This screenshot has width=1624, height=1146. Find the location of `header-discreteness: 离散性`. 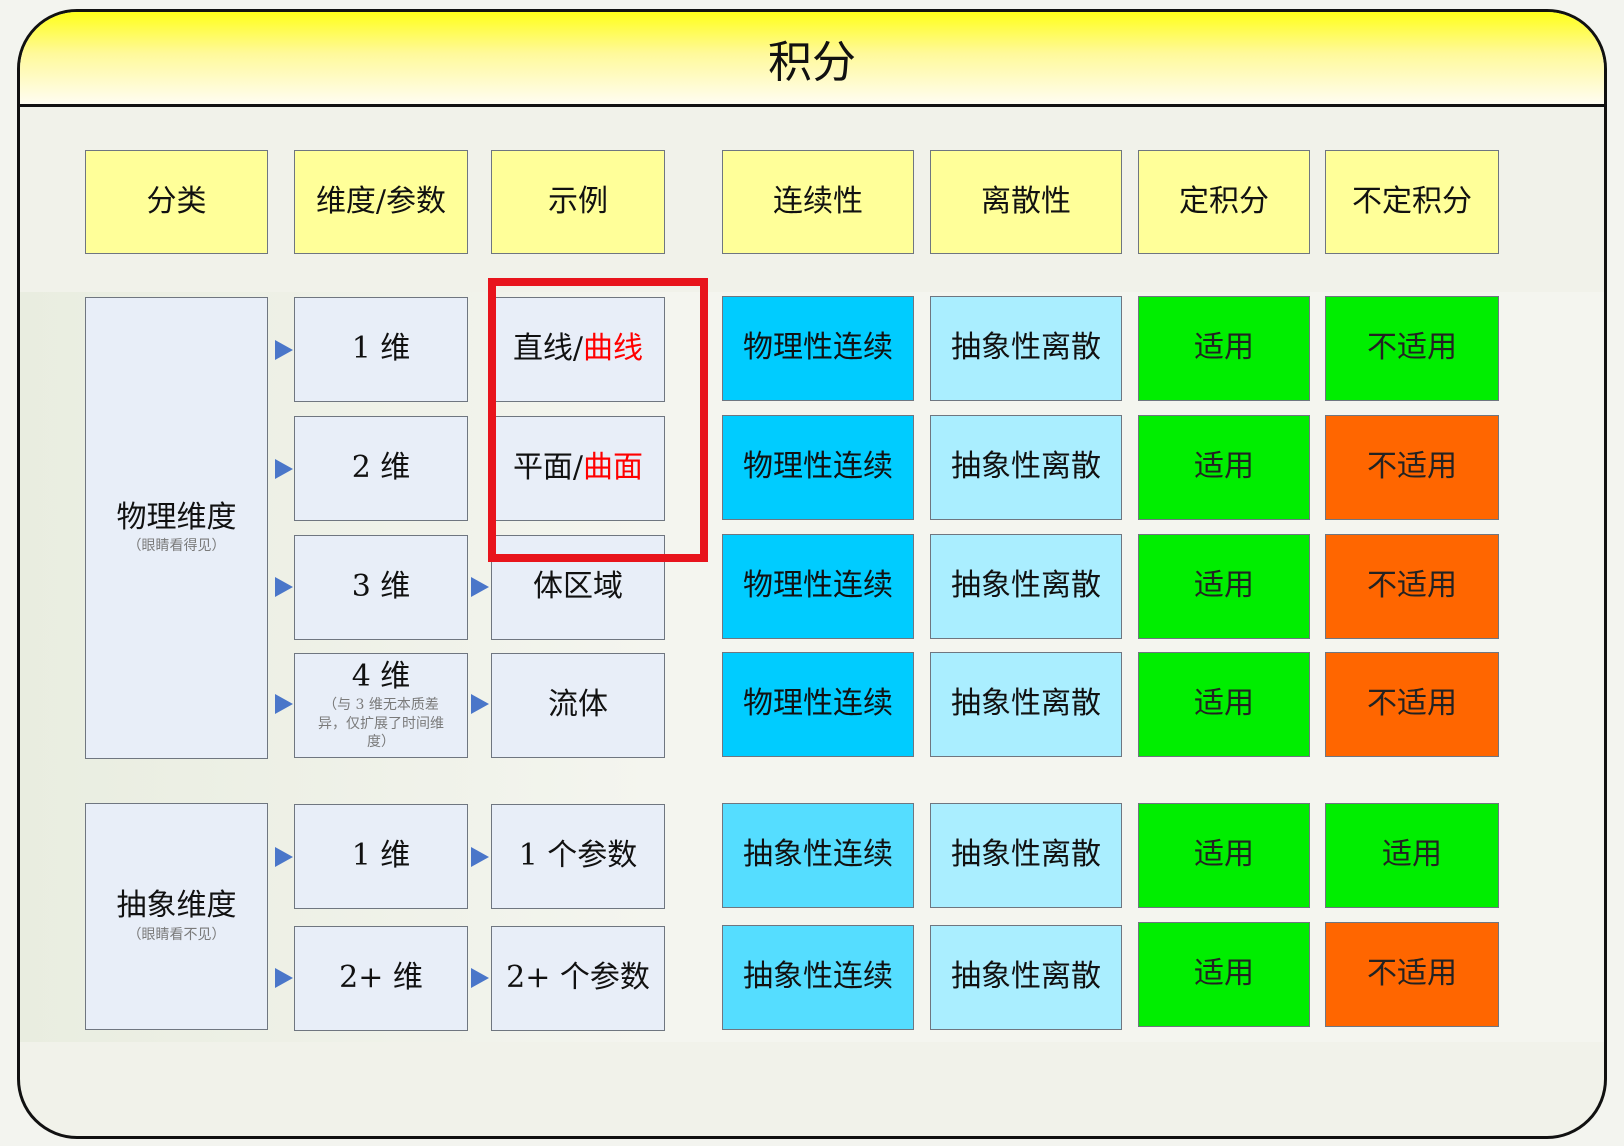

header-discreteness: 离散性 is located at coordinates (1026, 202).